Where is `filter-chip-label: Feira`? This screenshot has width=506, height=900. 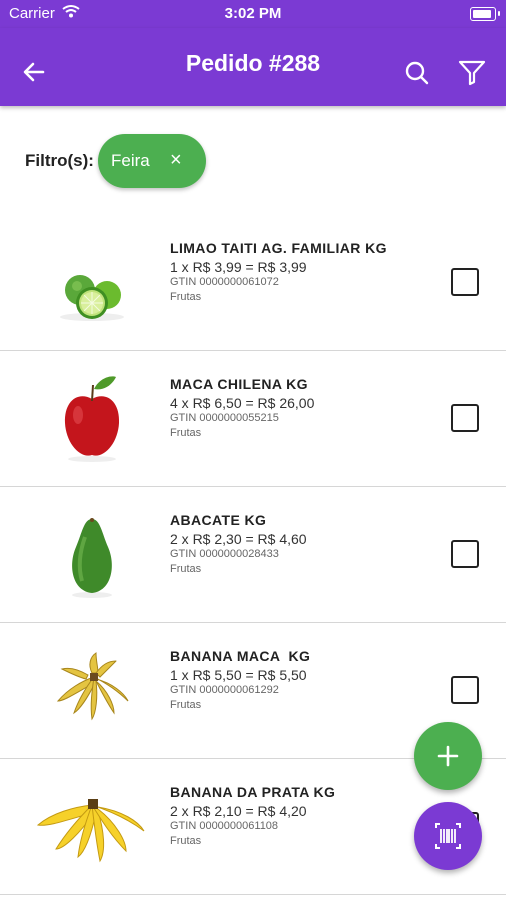
filter-chip-label: Feira is located at coordinates (130, 160).